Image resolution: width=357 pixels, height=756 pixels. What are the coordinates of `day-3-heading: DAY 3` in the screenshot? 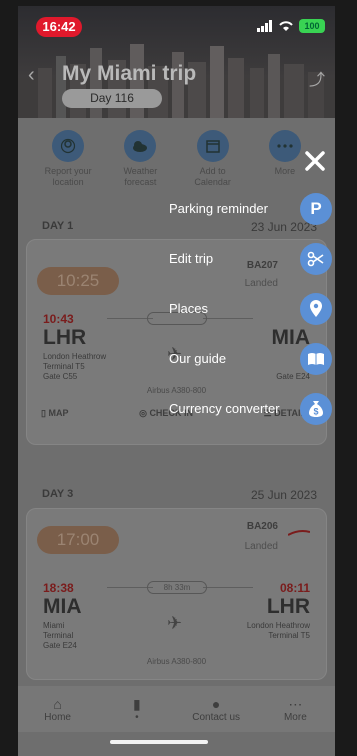 It's located at (58, 494).